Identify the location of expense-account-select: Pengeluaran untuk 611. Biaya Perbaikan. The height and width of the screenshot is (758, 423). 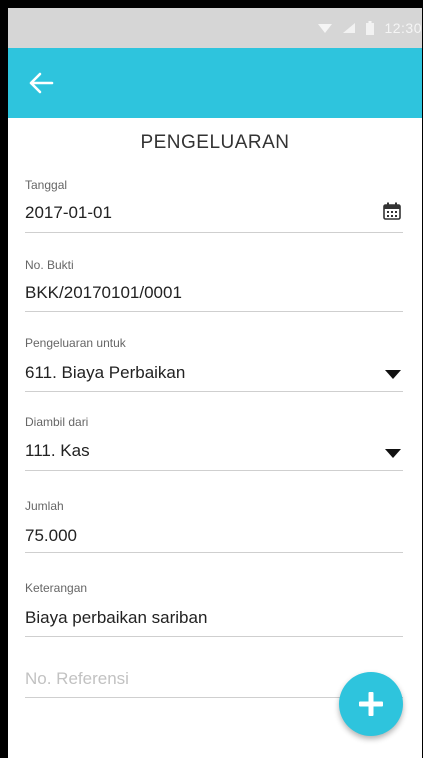
(214, 364).